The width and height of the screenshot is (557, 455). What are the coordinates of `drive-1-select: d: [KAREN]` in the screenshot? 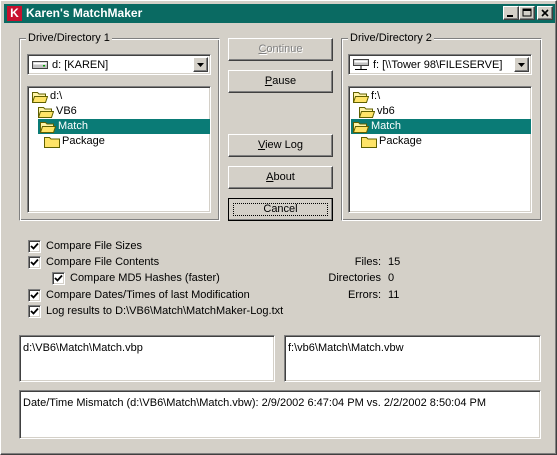 It's located at (119, 64).